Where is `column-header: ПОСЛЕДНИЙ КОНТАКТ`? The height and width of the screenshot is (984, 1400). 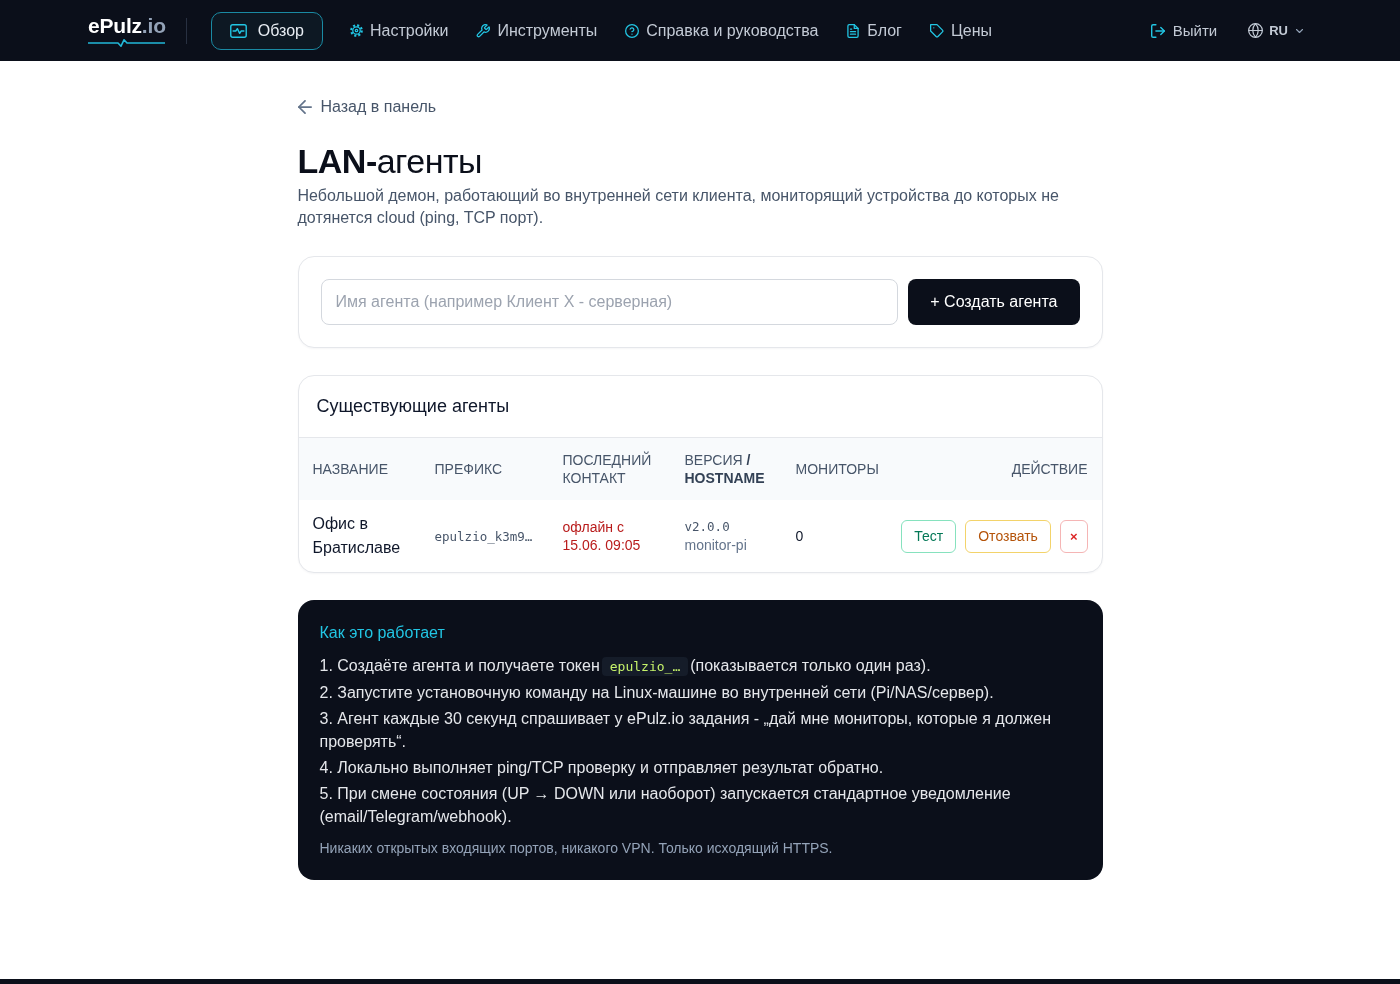 column-header: ПОСЛЕДНИЙ КОНТАКТ is located at coordinates (609, 468).